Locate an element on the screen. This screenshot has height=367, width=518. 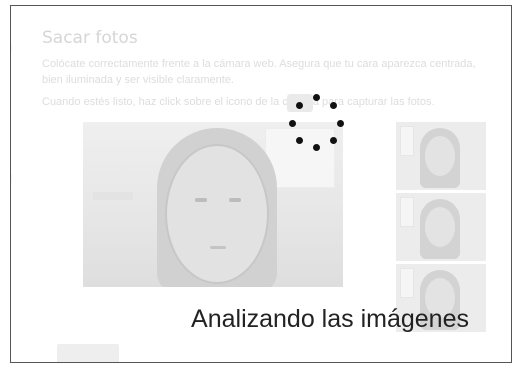
face-mouth is located at coordinates (218, 247).